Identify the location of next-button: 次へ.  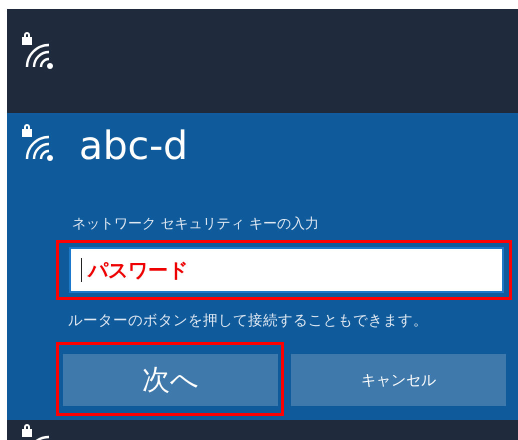
(170, 380).